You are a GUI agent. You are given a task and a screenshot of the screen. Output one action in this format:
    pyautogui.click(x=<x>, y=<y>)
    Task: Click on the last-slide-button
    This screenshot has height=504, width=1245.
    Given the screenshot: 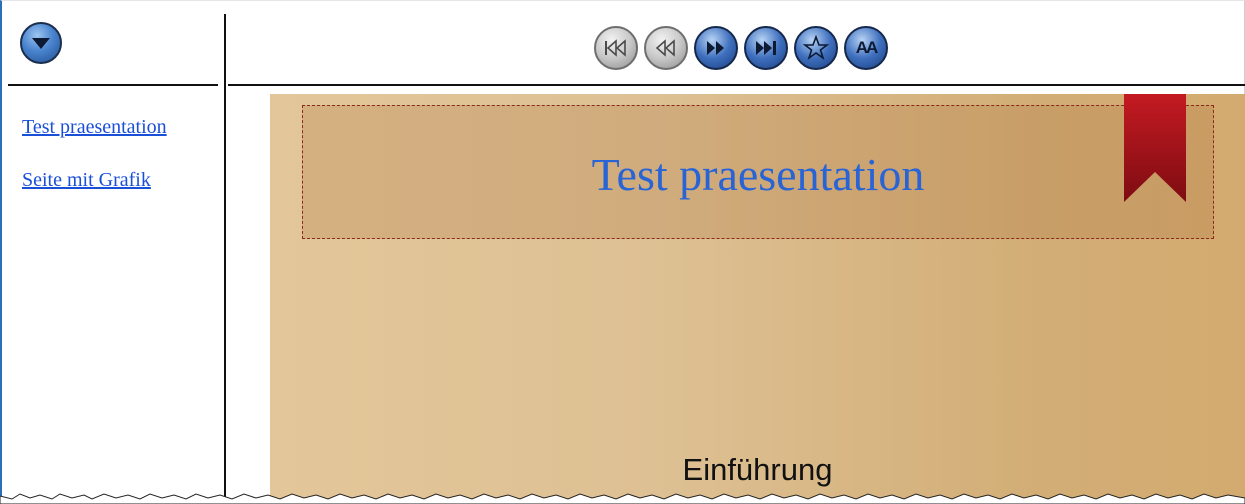 What is the action you would take?
    pyautogui.click(x=766, y=48)
    